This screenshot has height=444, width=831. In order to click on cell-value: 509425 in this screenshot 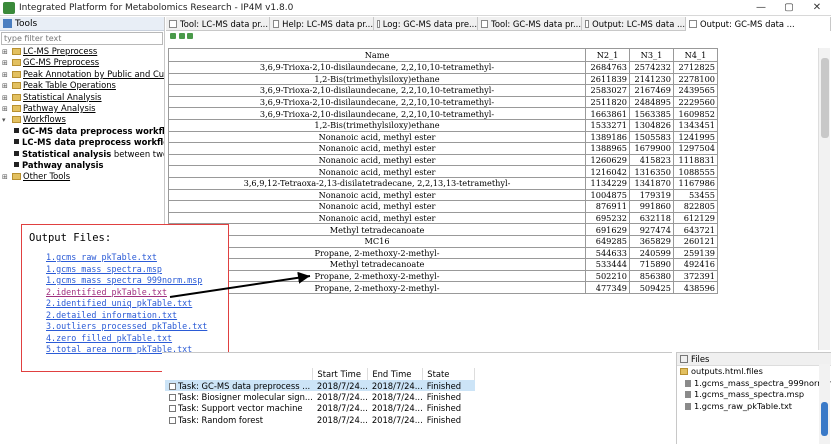, I will do `click(651, 287)`.